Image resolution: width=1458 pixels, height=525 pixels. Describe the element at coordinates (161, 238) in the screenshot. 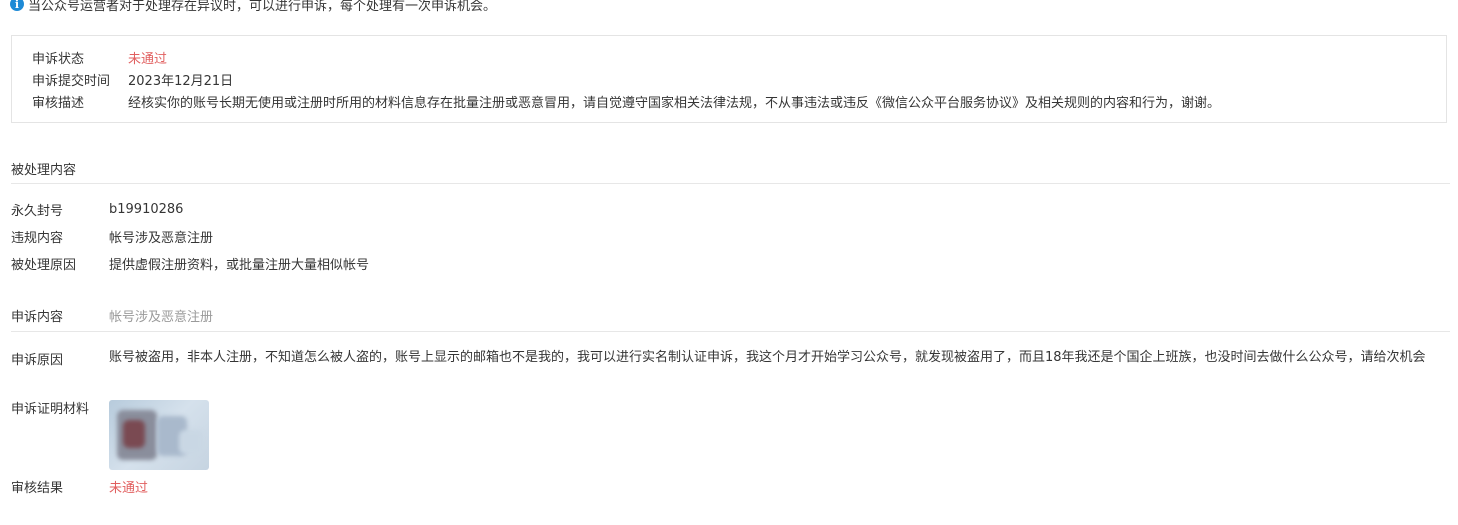

I see `violation-value: 帐号涉及恶意注册` at that location.